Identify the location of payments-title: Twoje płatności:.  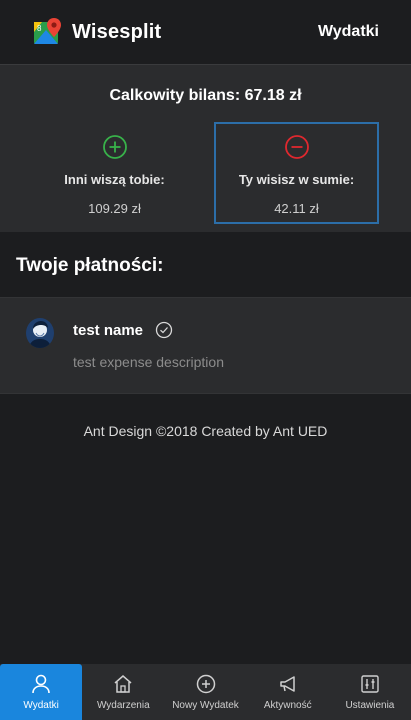
(90, 265).